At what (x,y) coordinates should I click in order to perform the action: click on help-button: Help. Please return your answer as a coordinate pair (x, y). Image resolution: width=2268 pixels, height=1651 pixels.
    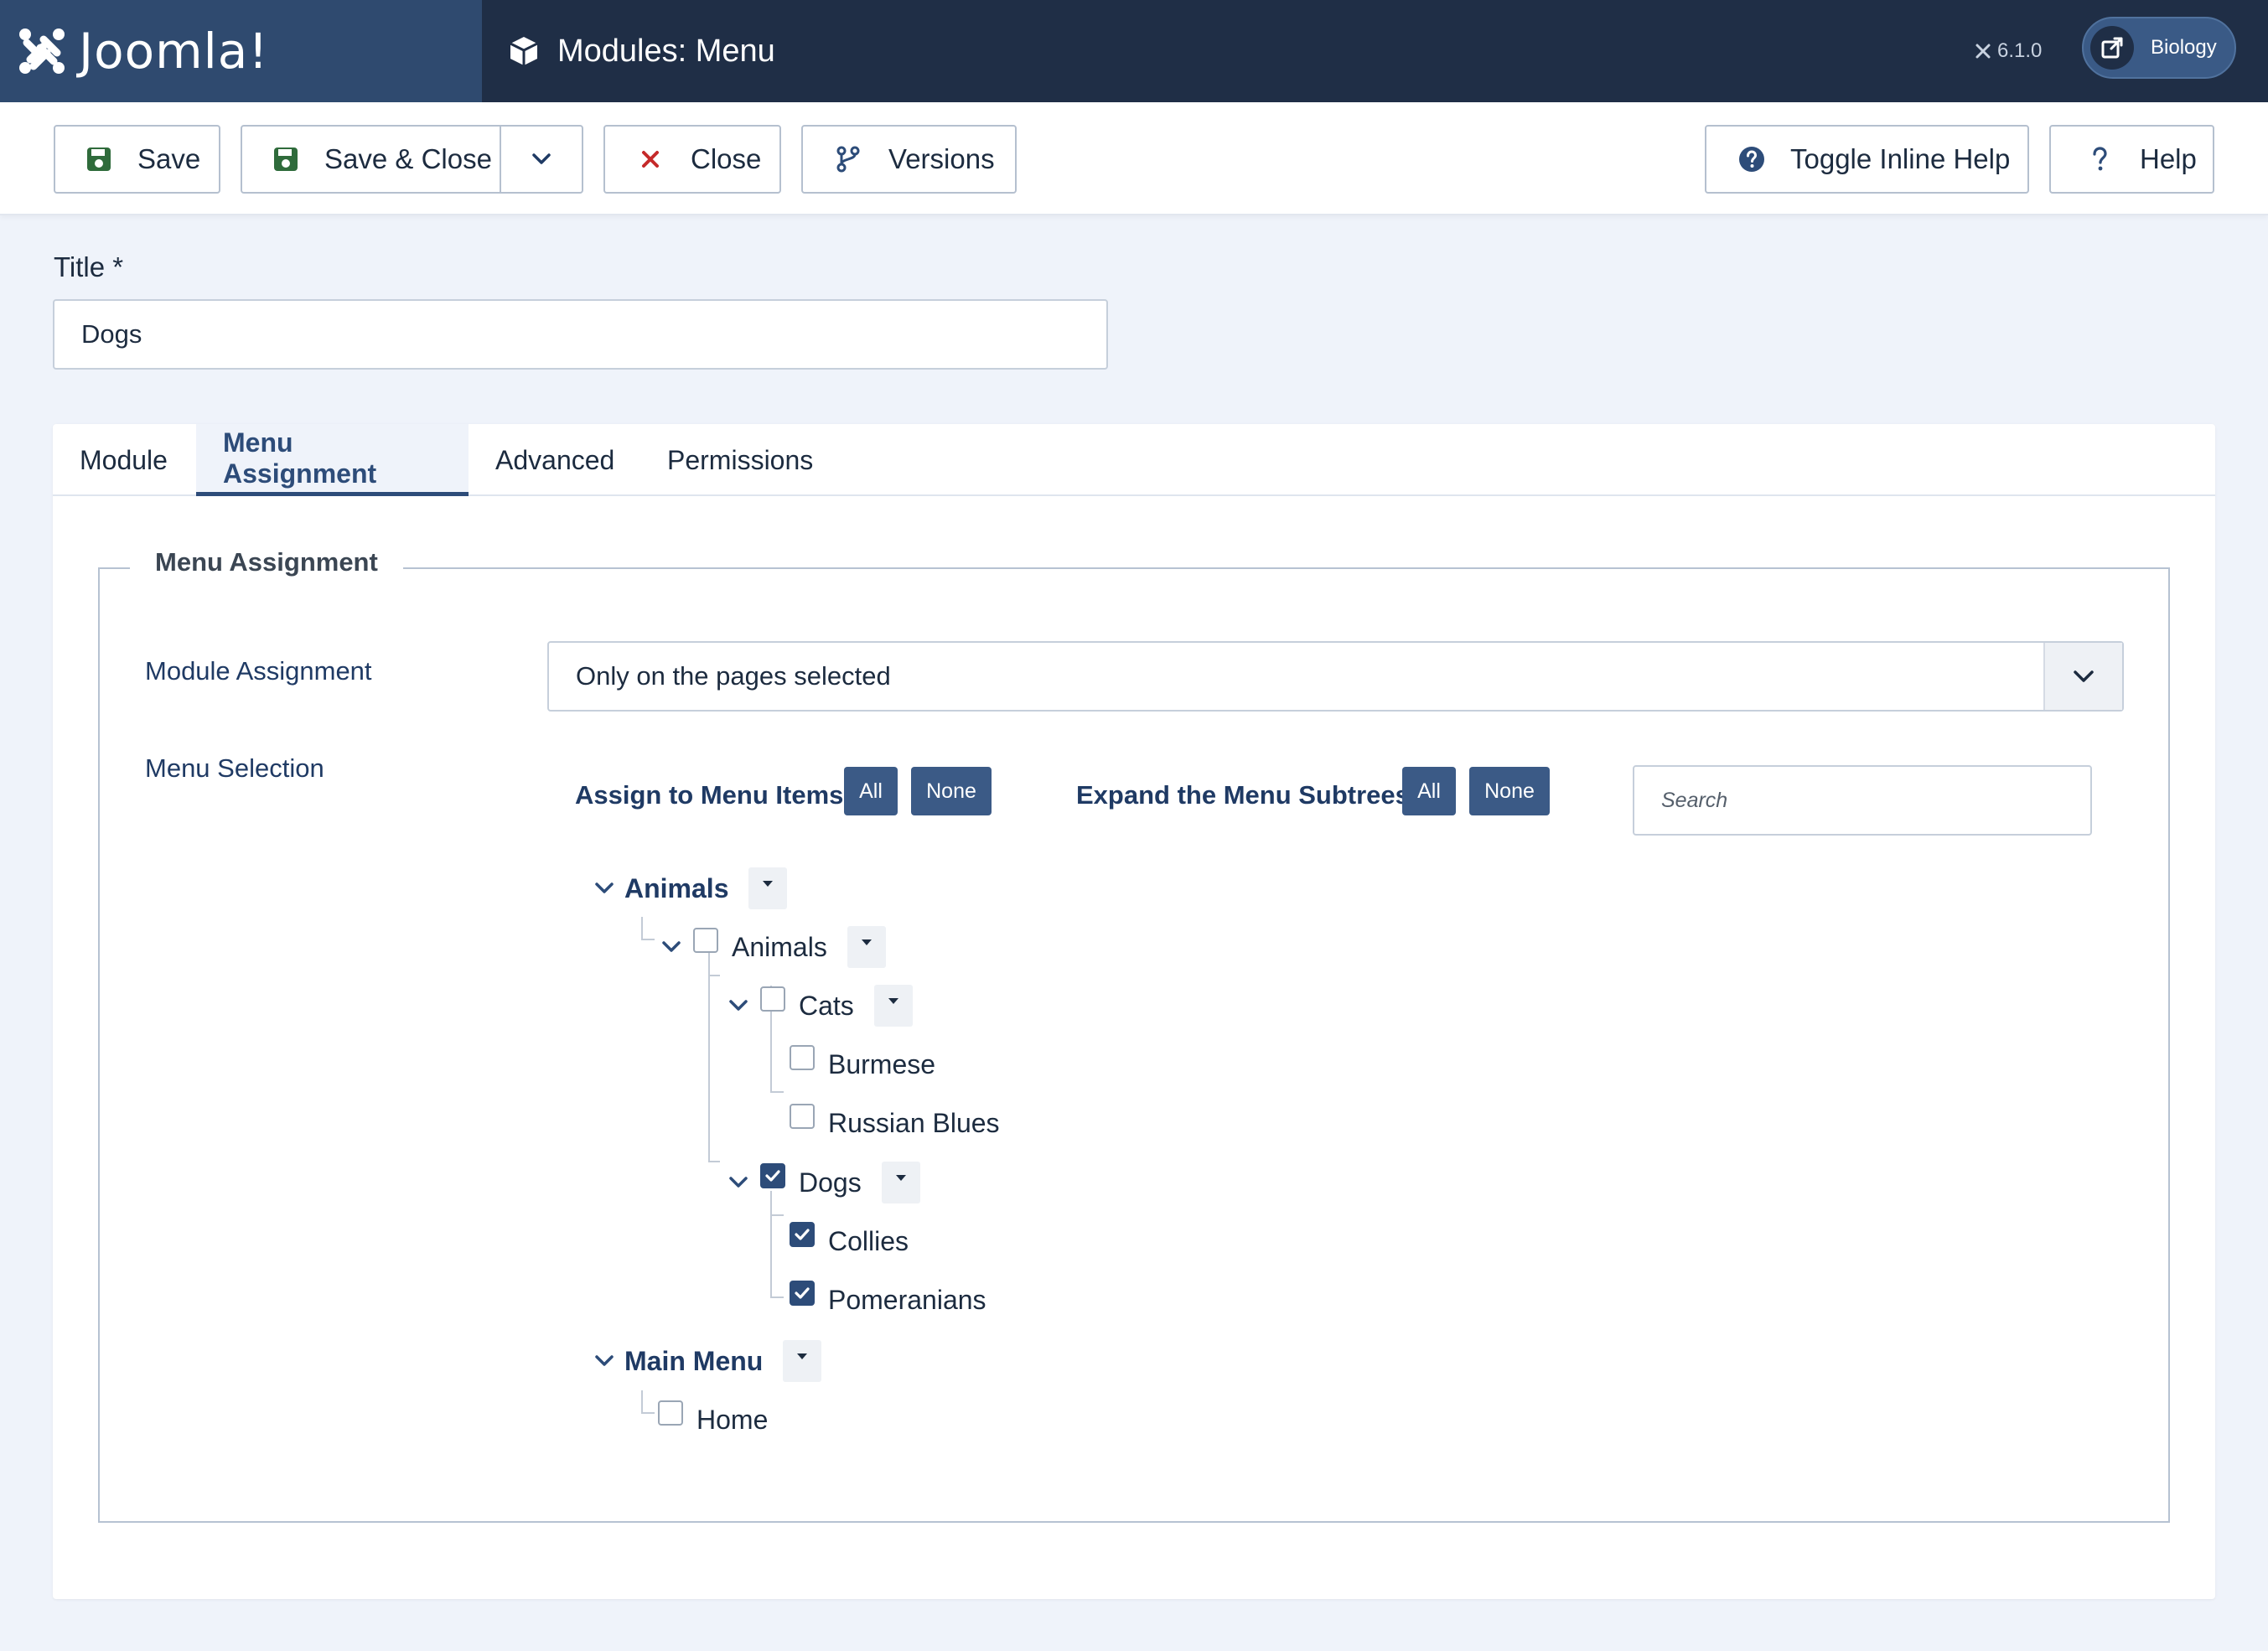
    Looking at the image, I should click on (2131, 159).